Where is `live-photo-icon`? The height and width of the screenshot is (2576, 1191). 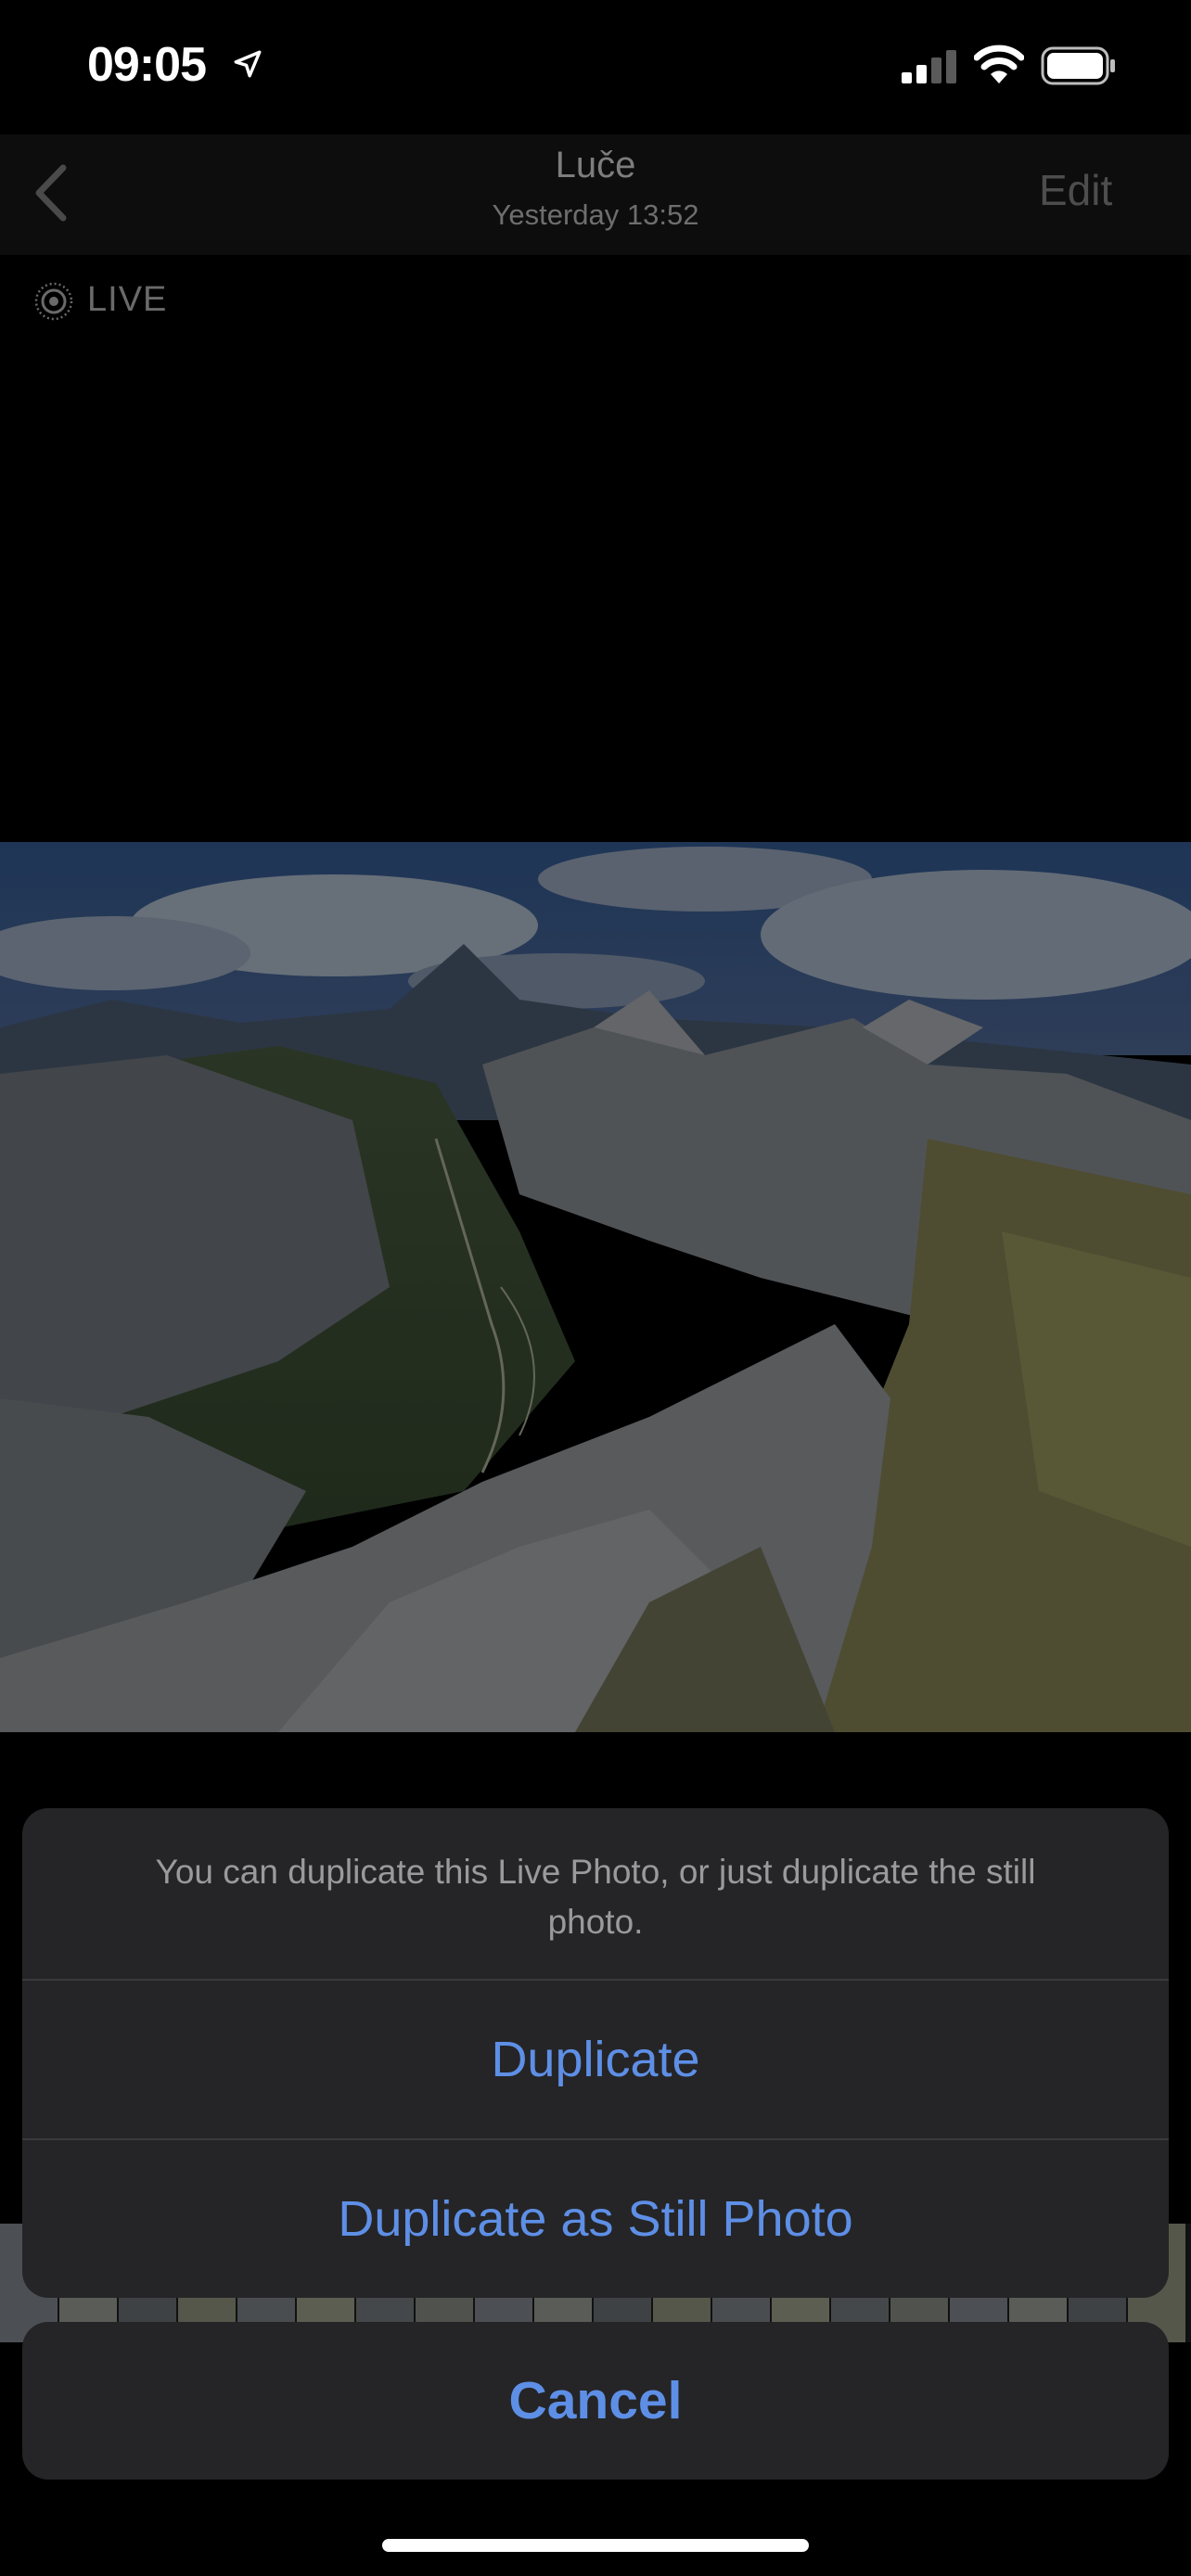
live-photo-icon is located at coordinates (53, 301).